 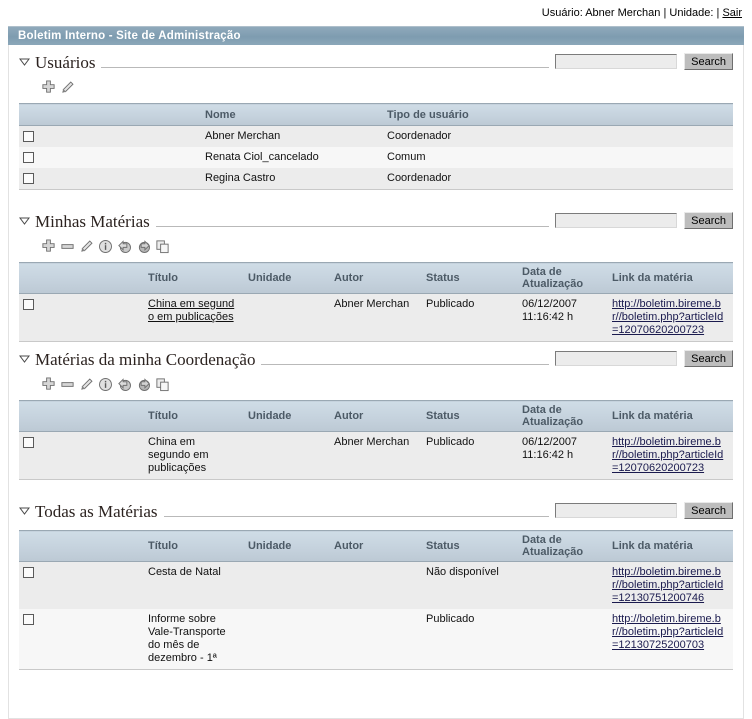 What do you see at coordinates (708, 220) in the screenshot?
I see `minhas-materias-search-button: Search` at bounding box center [708, 220].